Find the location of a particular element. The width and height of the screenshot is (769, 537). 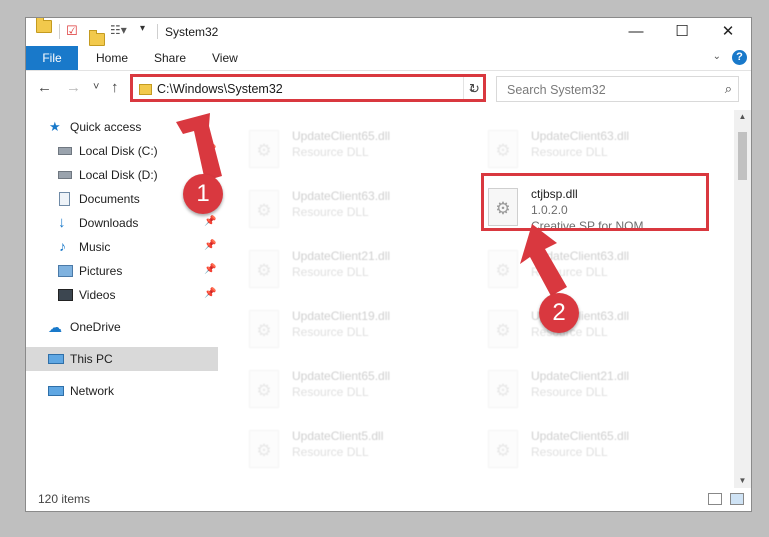

properties-icon: ☑ is located at coordinates (72, 31).